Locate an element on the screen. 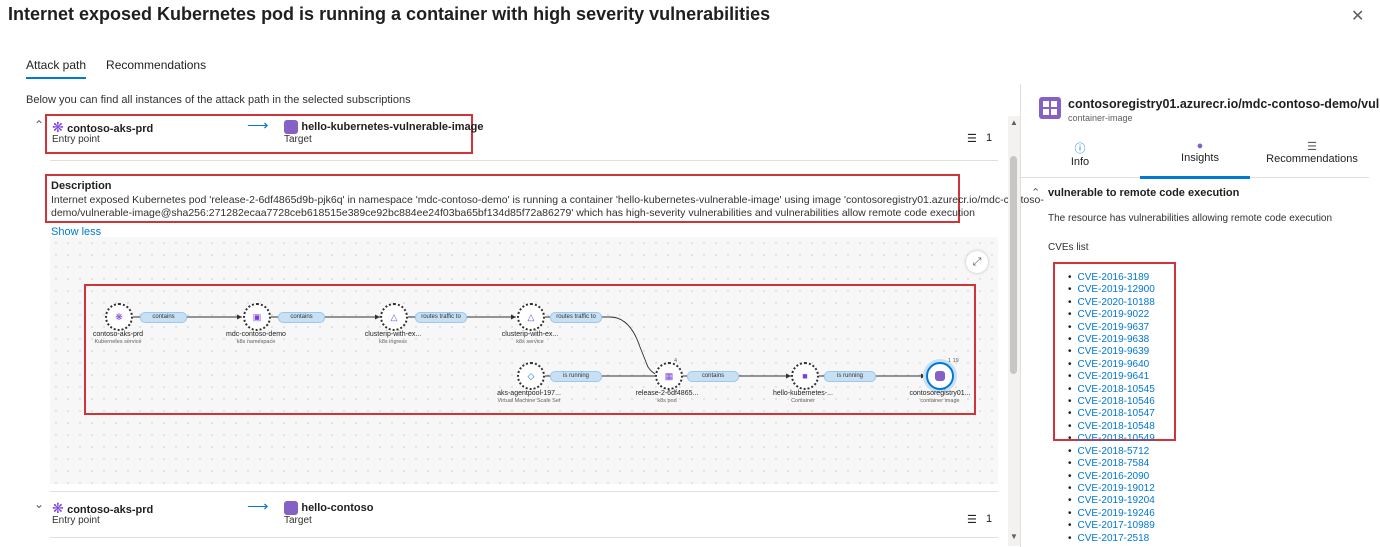 Image resolution: width=1380 pixels, height=547 pixels. active-tab-indicator is located at coordinates (1195, 177).